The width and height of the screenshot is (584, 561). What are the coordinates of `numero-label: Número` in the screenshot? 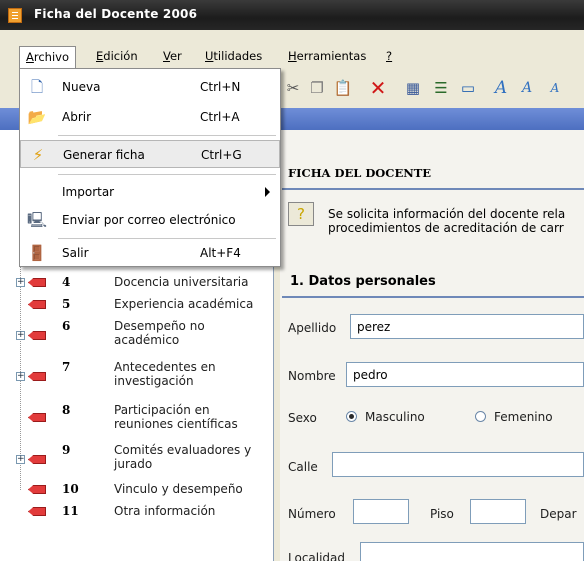 It's located at (312, 514).